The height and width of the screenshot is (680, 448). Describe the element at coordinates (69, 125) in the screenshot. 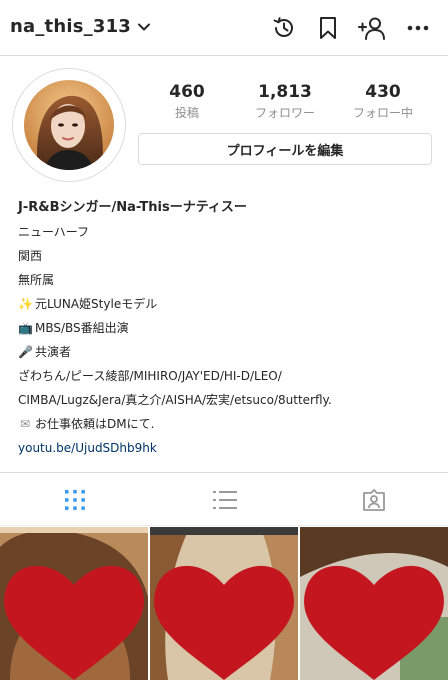

I see `avatar` at that location.